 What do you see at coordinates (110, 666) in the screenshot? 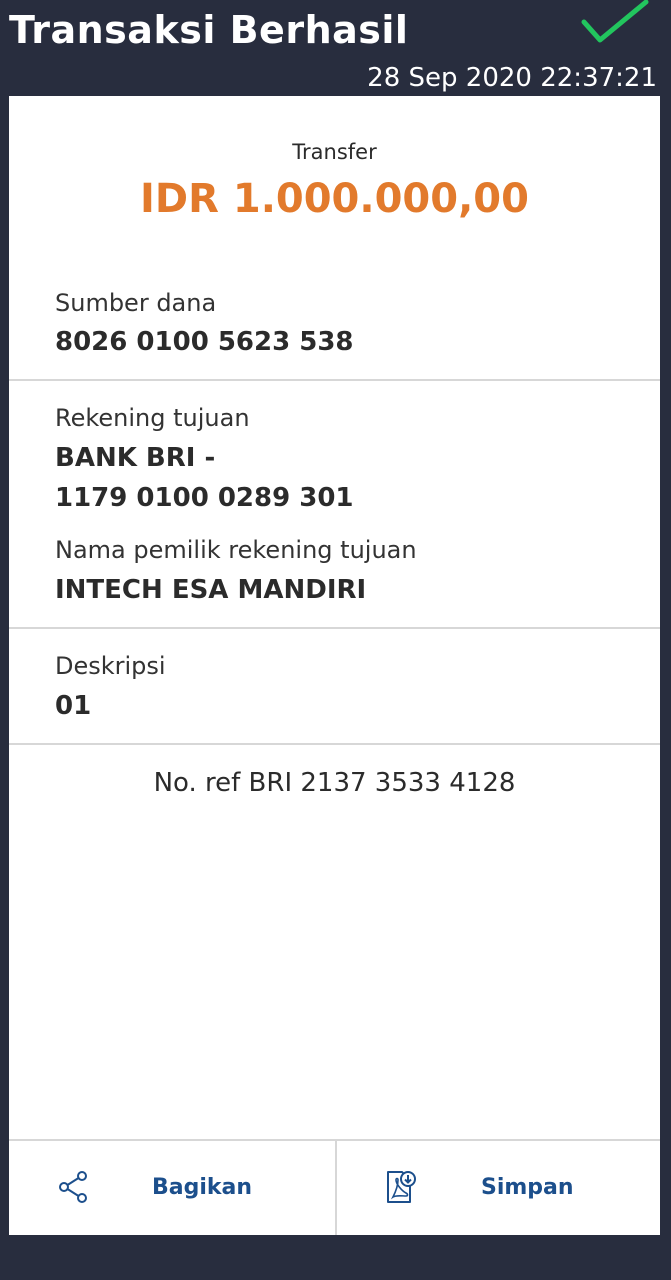
I see `description-label: Deskripsi` at bounding box center [110, 666].